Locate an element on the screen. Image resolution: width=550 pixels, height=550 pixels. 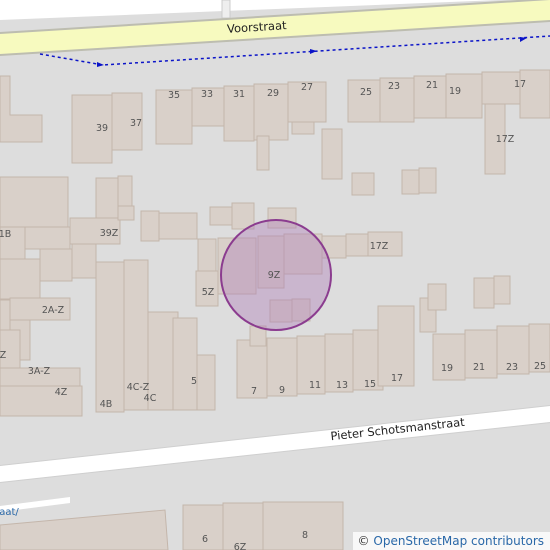
house-number: 35 is located at coordinates (174, 95).